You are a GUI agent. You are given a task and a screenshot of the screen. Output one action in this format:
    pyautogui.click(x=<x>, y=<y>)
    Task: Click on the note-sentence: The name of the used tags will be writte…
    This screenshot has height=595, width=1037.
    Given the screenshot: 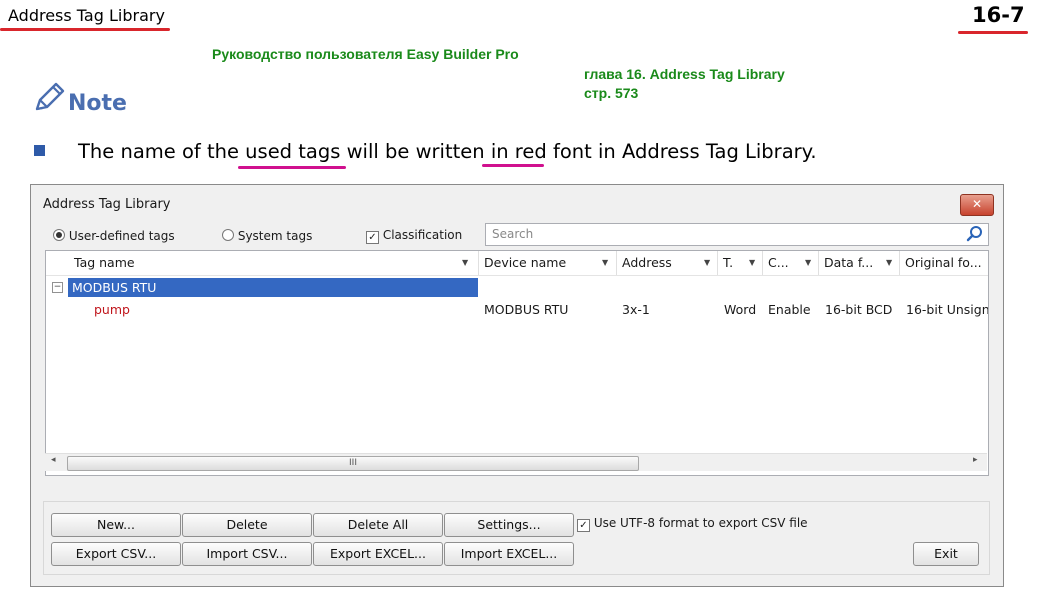 What is the action you would take?
    pyautogui.click(x=447, y=151)
    